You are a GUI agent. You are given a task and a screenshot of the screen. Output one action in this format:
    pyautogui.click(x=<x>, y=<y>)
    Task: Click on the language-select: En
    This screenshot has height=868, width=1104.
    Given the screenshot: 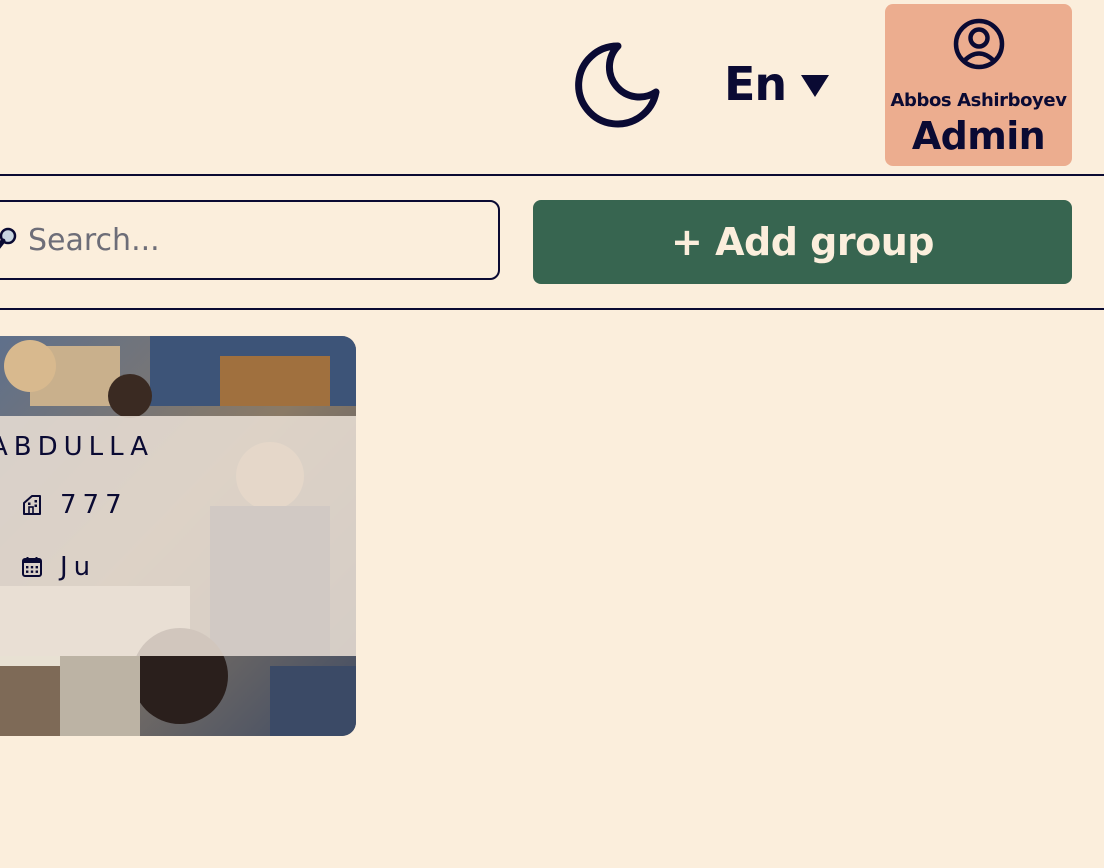 What is the action you would take?
    pyautogui.click(x=777, y=84)
    